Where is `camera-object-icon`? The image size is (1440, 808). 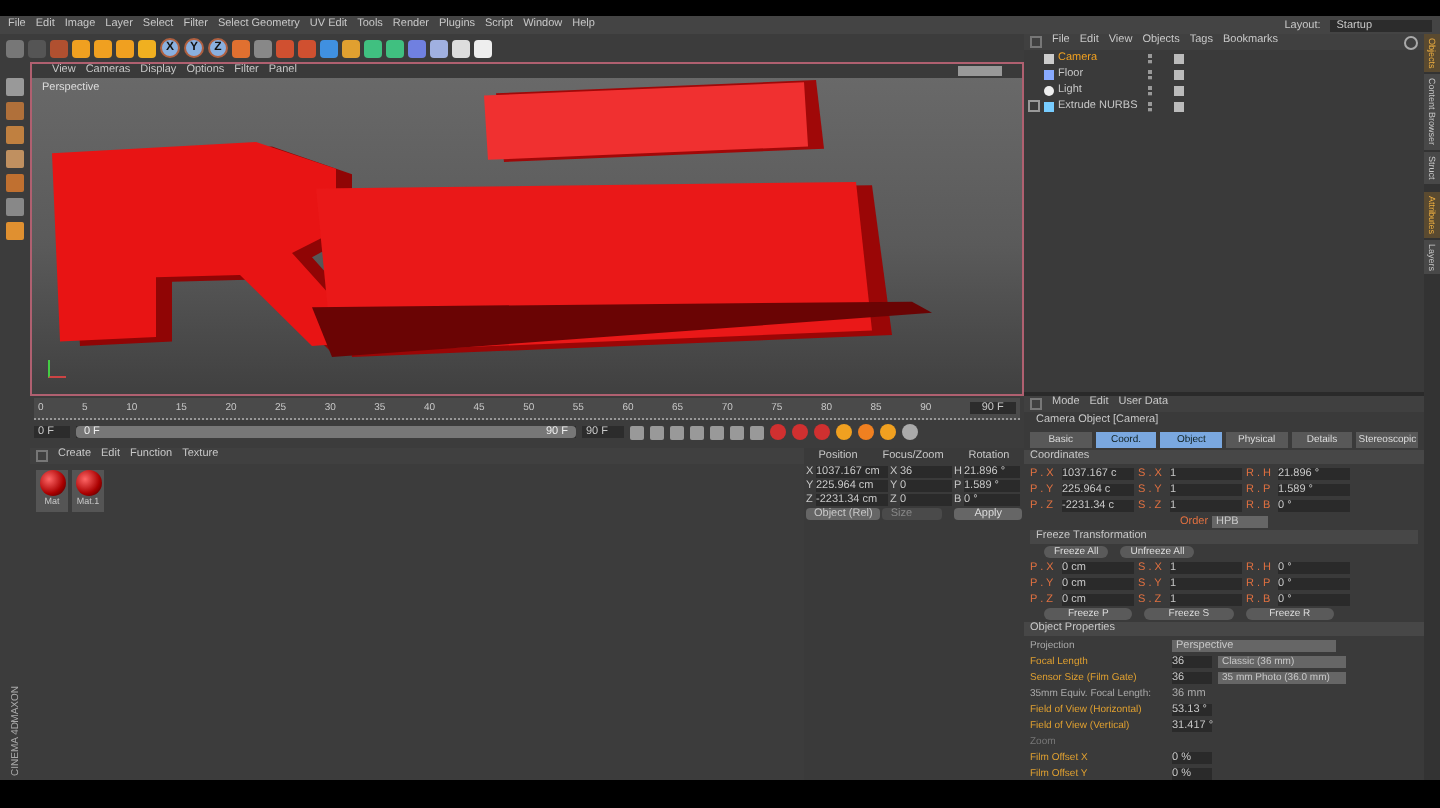
camera-object-icon is located at coordinates (1049, 58).